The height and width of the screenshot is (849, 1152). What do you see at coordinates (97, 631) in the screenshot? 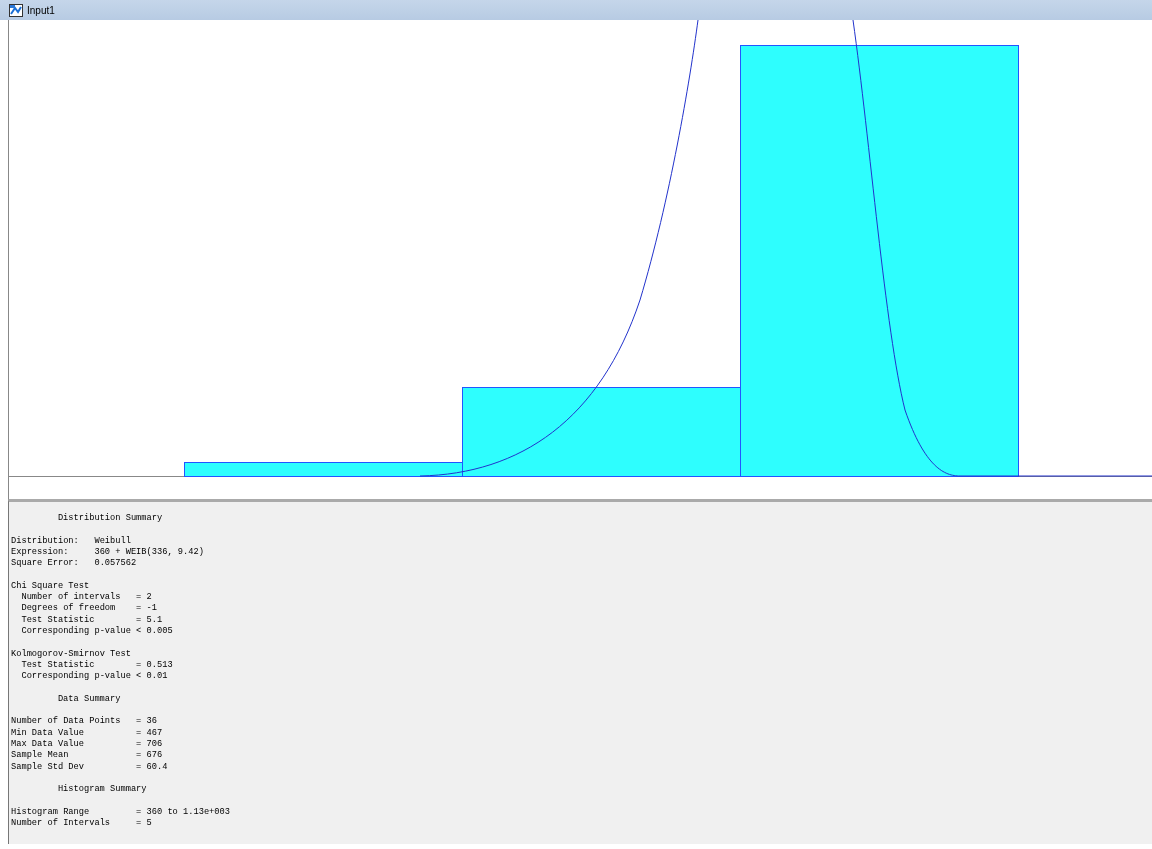
I see `report-line: Corresponding p-value < 0.005` at bounding box center [97, 631].